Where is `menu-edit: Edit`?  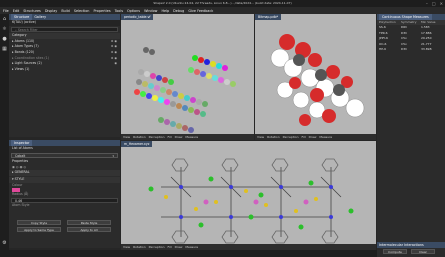
menu-edit: Edit is located at coordinates (16, 11).